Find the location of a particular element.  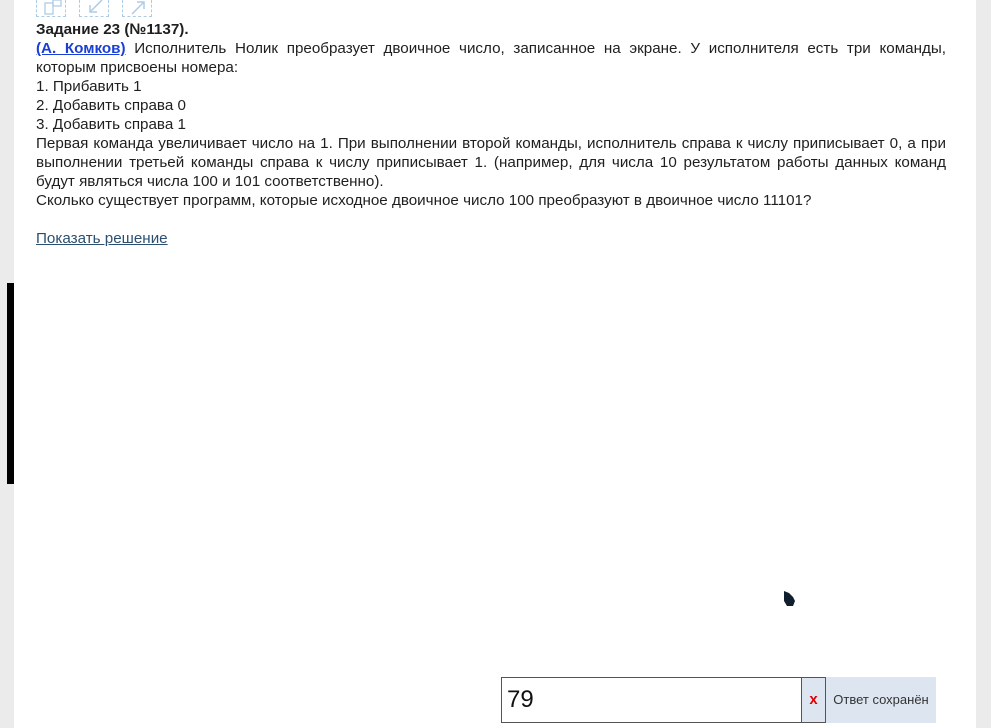

right-margin is located at coordinates (983, 364).